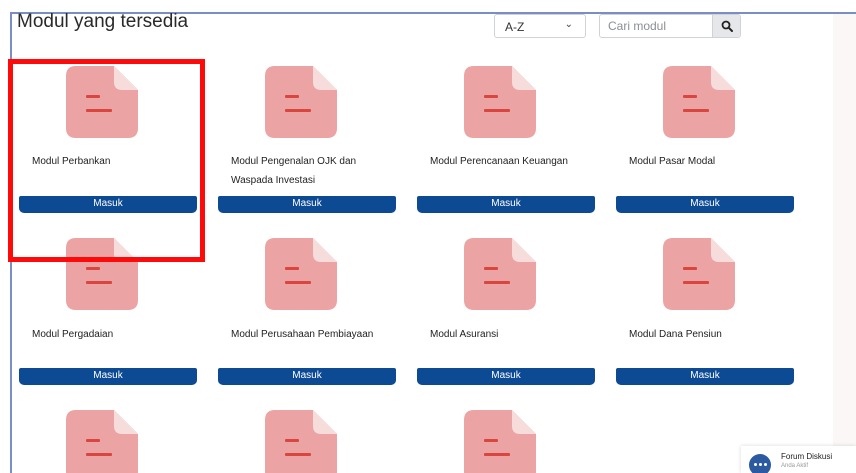 The height and width of the screenshot is (473, 856). I want to click on search-button, so click(726, 26).